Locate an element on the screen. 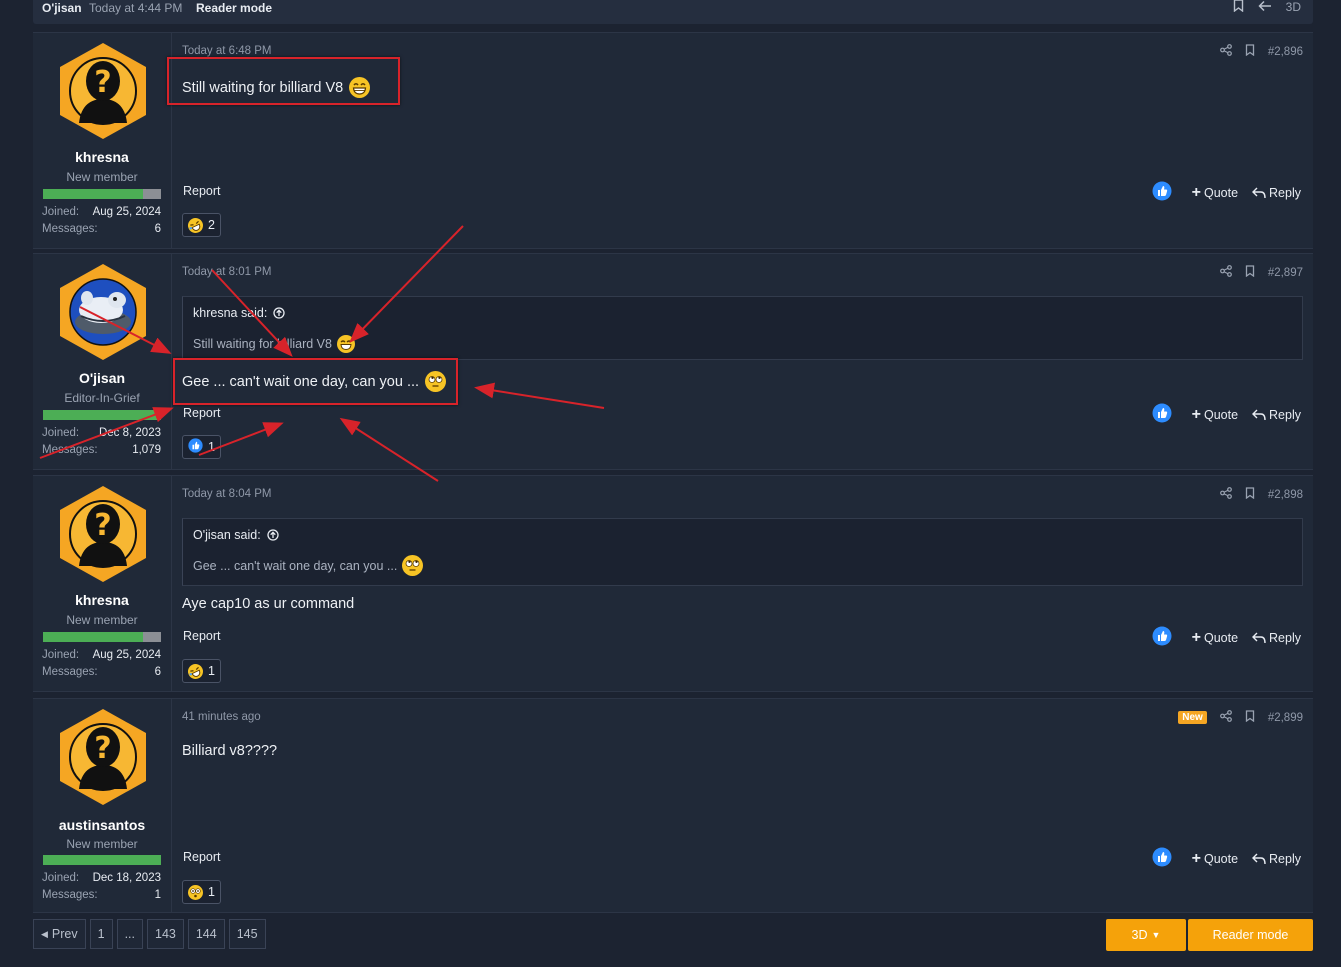 The height and width of the screenshot is (967, 1341). messages-row: Messages: 1 is located at coordinates (101, 895).